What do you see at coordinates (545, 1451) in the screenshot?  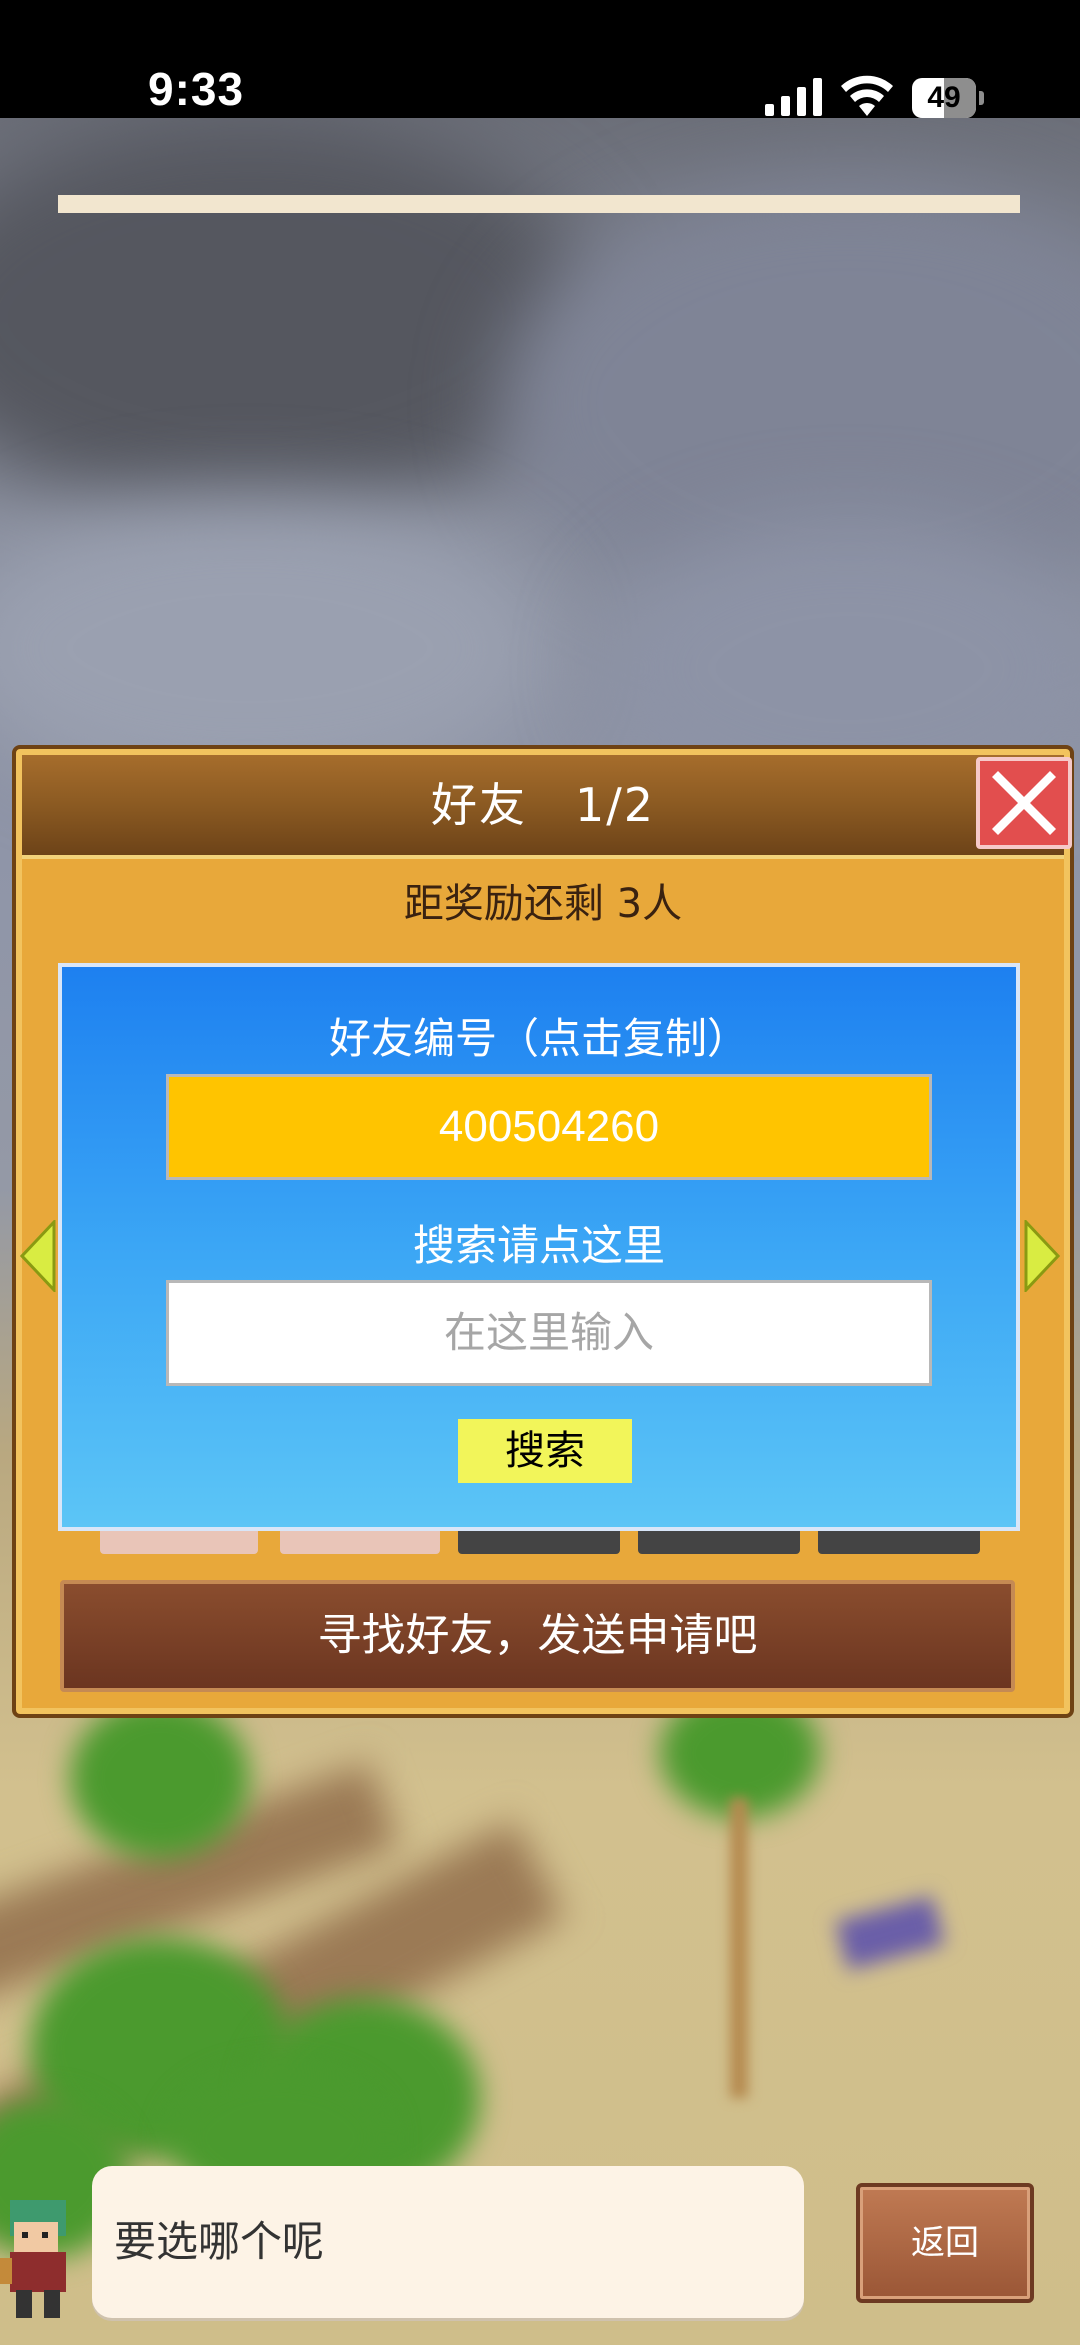 I see `search-button: 搜索` at bounding box center [545, 1451].